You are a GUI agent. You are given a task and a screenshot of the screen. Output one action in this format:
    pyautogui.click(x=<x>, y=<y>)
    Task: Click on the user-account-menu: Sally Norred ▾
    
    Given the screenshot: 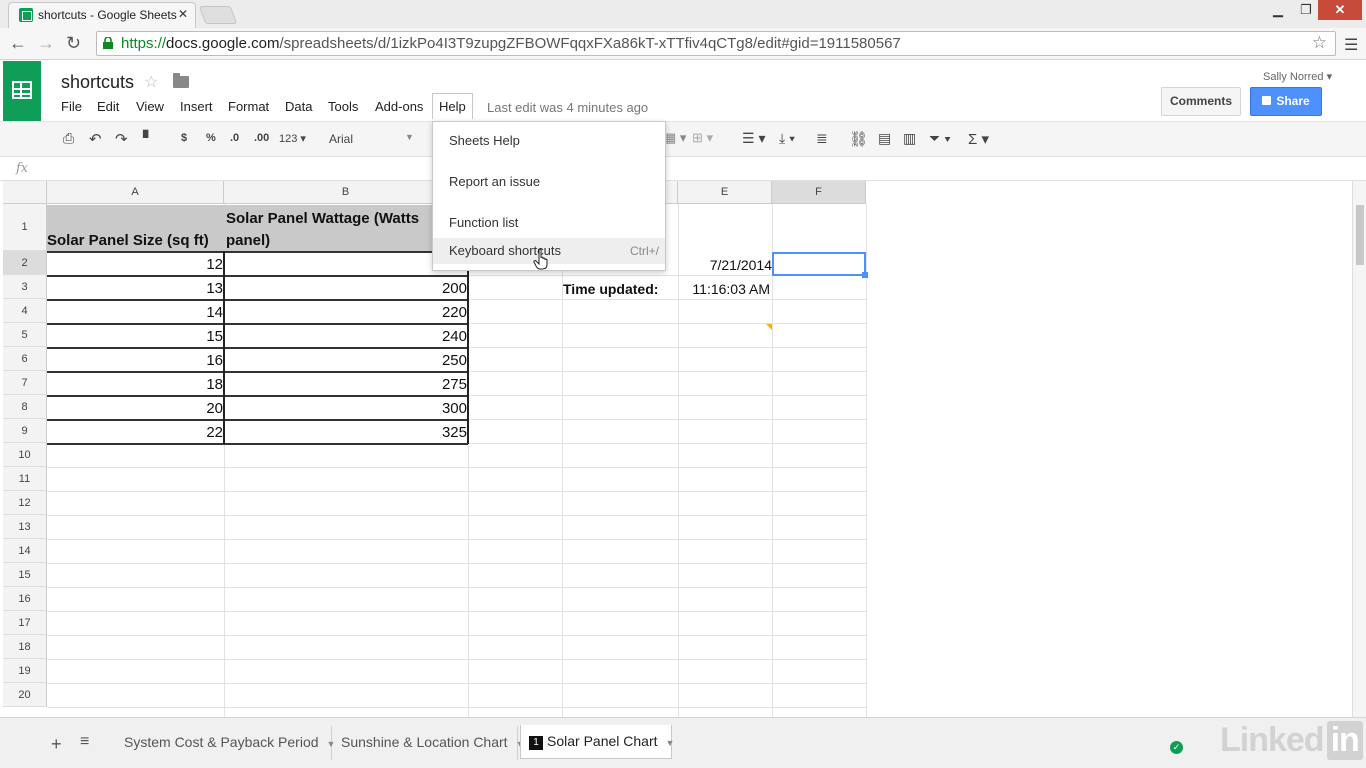 What is the action you would take?
    pyautogui.click(x=1297, y=76)
    